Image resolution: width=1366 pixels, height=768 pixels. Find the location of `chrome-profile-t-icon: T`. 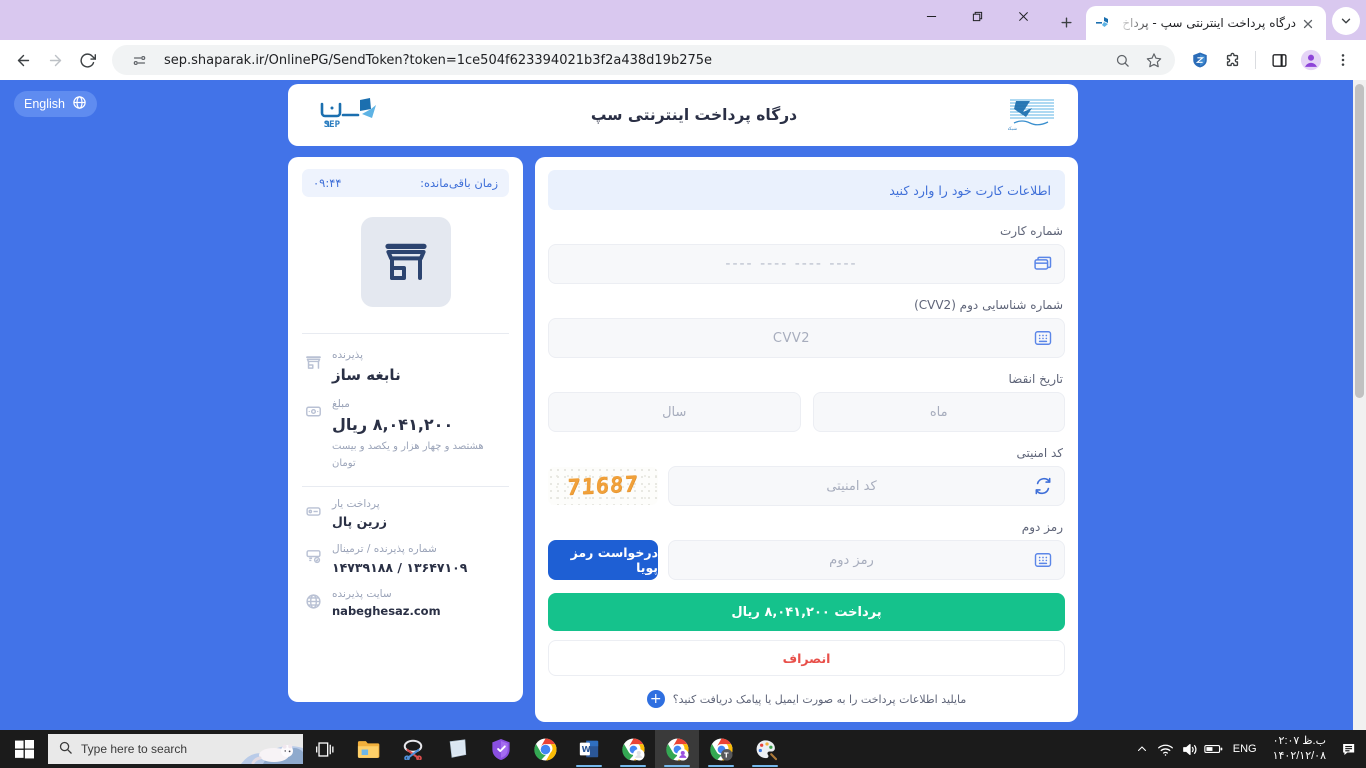

chrome-profile-t-icon: T is located at coordinates (721, 749).